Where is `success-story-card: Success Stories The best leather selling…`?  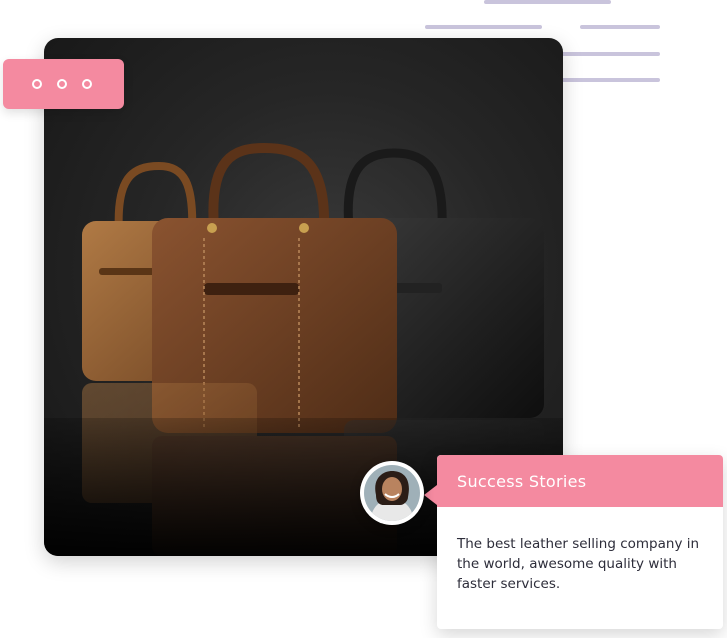 success-story-card: Success Stories The best leather selling… is located at coordinates (573, 542).